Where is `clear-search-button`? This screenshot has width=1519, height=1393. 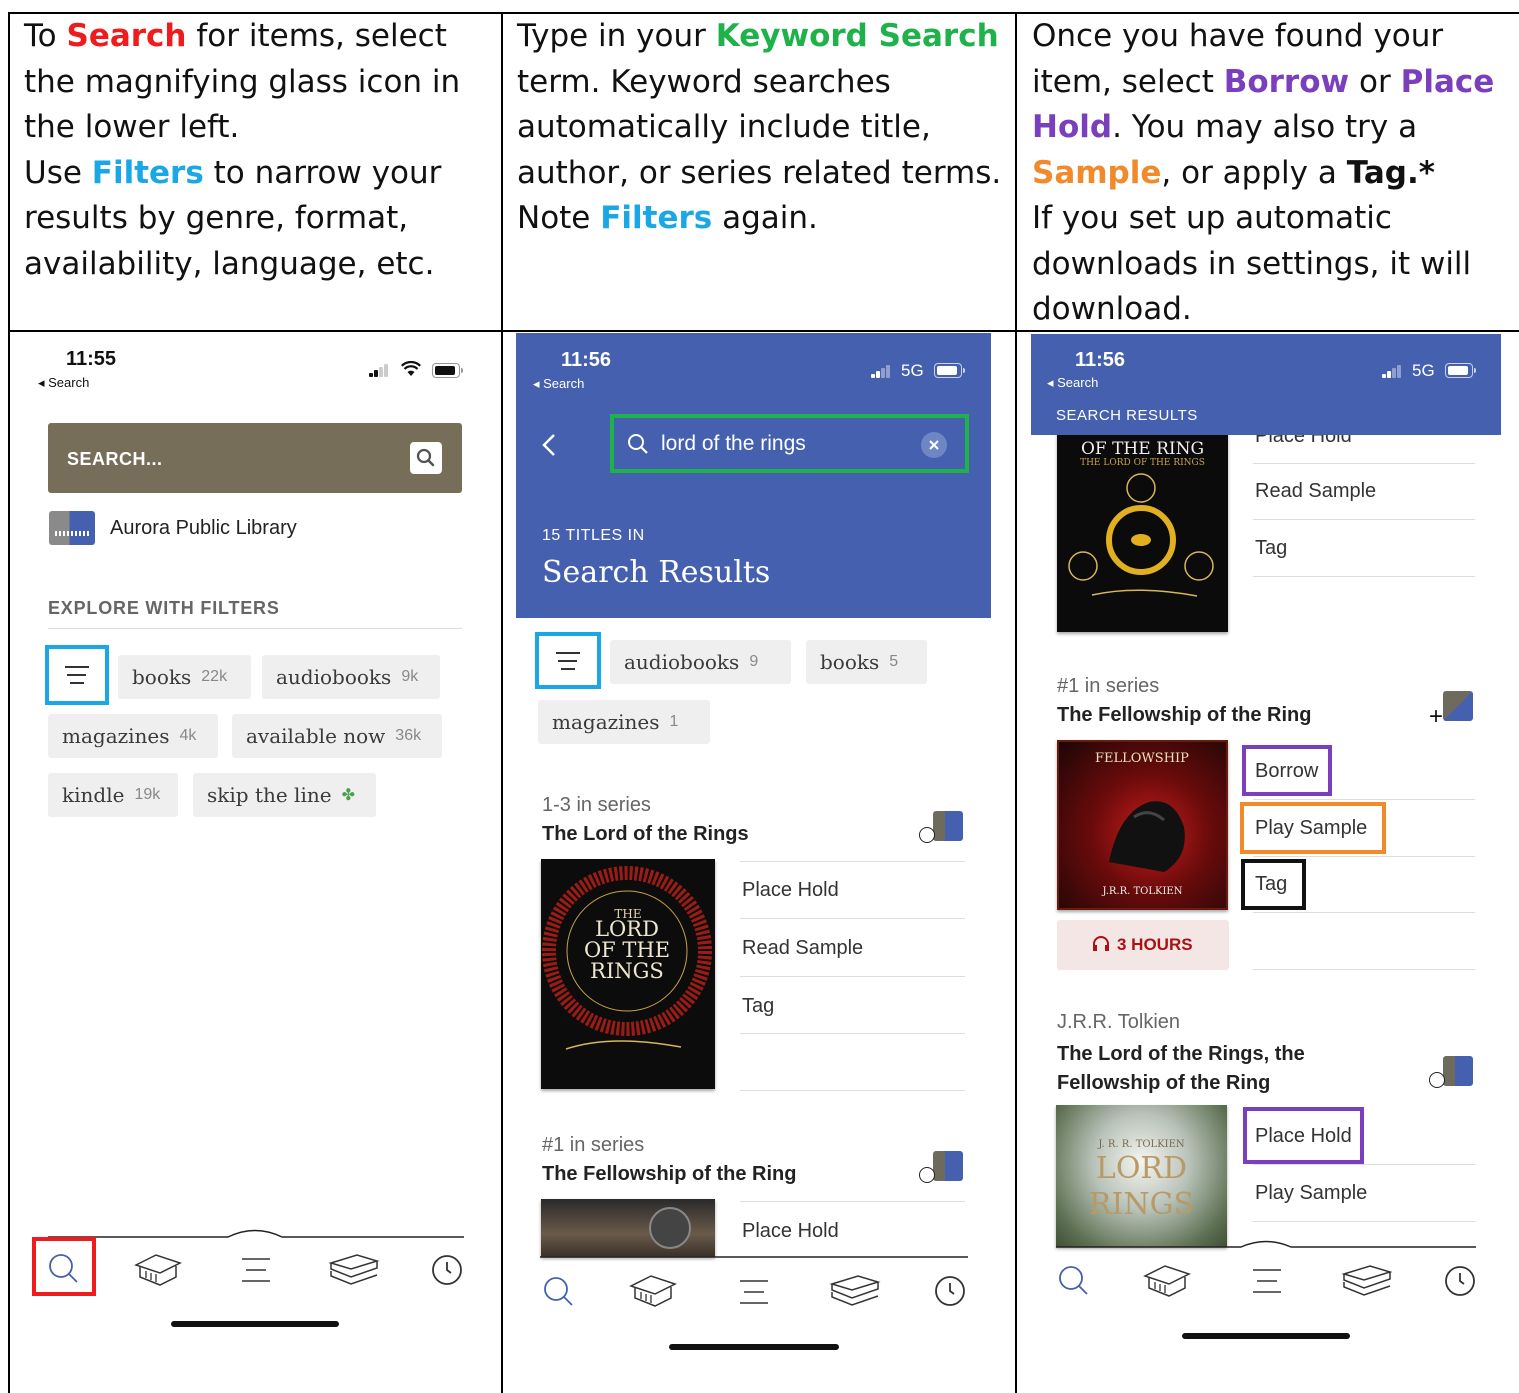 clear-search-button is located at coordinates (934, 445).